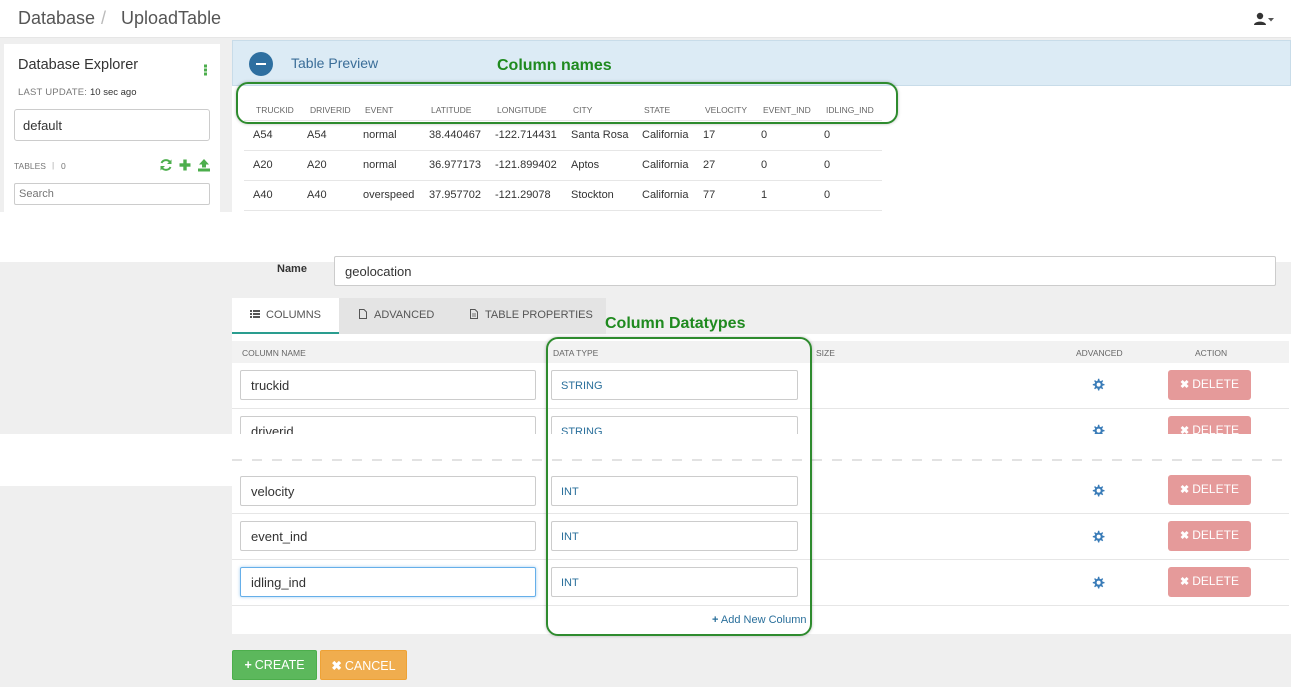 The image size is (1291, 687). What do you see at coordinates (279, 665) in the screenshot?
I see `create-button-label: CREATE` at bounding box center [279, 665].